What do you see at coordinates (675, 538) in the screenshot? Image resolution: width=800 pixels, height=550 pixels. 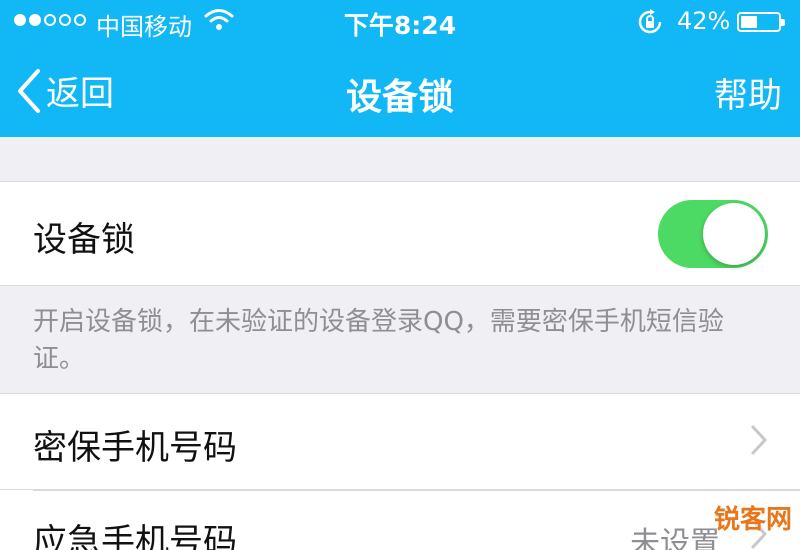 I see `emergency-phone-value: 未设置` at bounding box center [675, 538].